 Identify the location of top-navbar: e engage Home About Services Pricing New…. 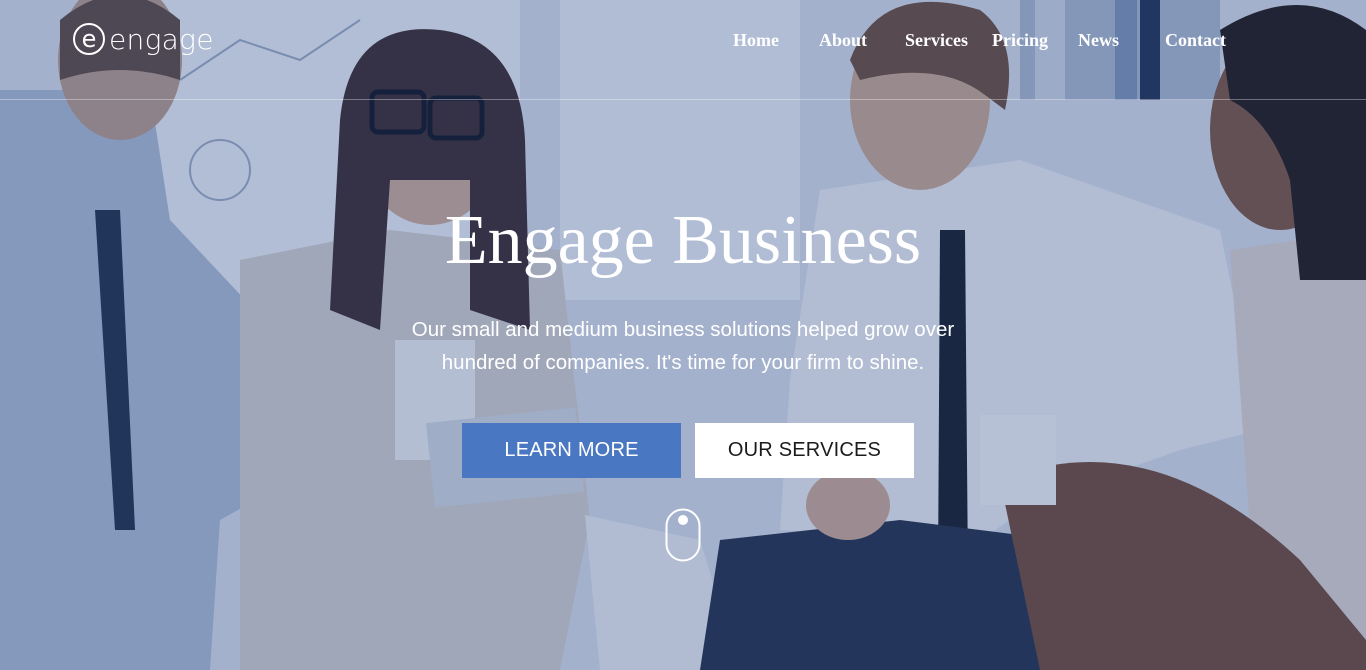
(683, 50).